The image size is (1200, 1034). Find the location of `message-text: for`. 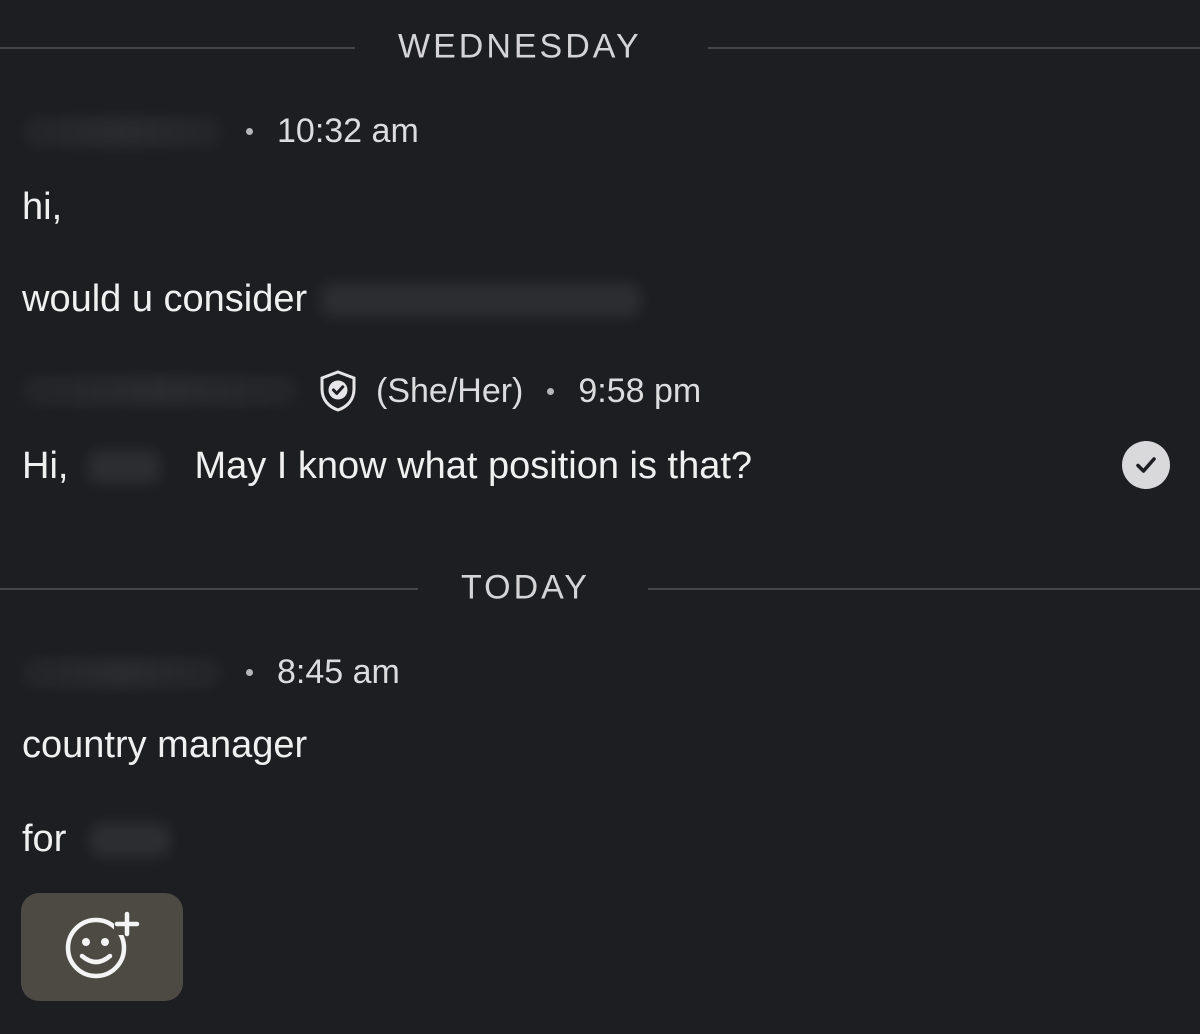

message-text: for is located at coordinates (96, 839).